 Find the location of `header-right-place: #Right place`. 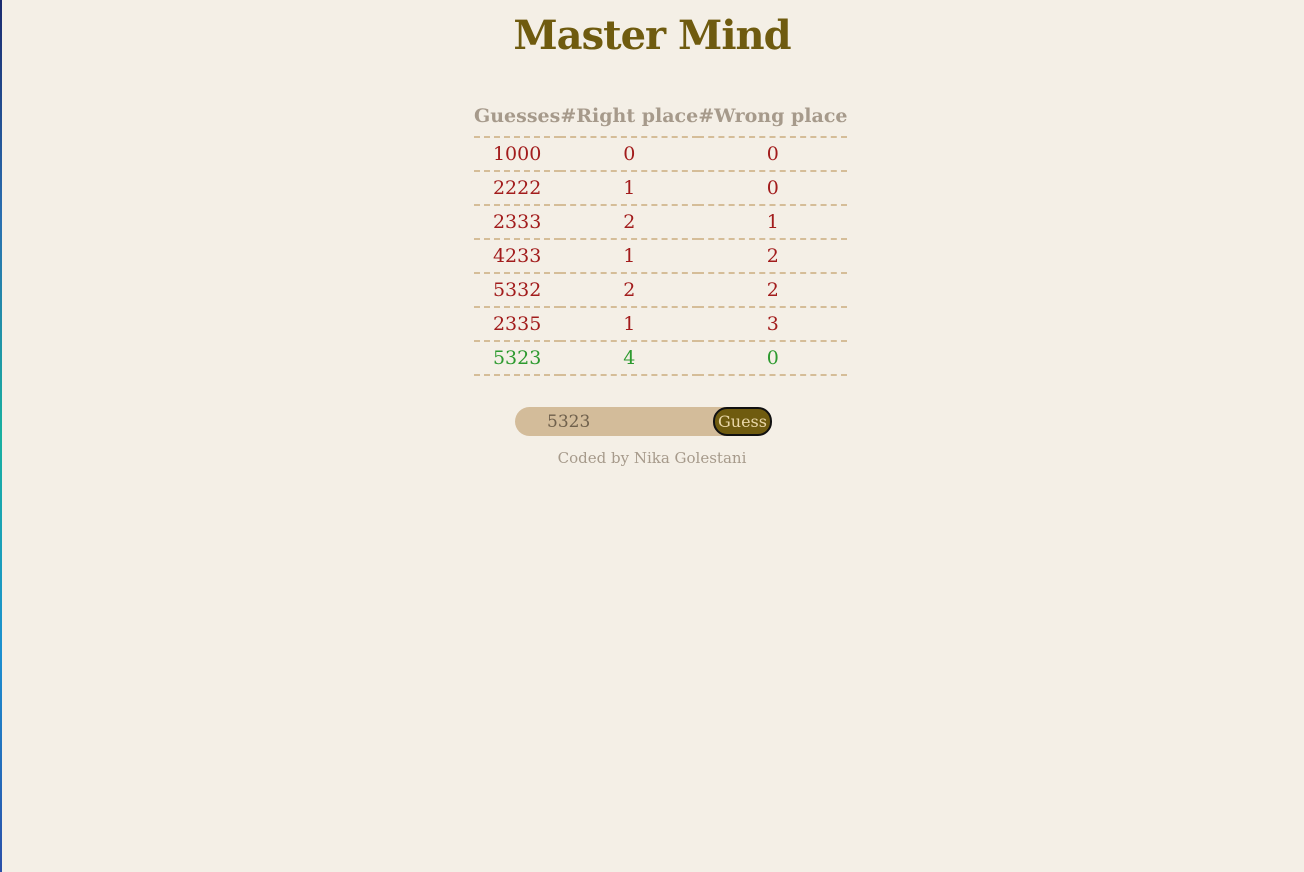

header-right-place: #Right place is located at coordinates (629, 117).